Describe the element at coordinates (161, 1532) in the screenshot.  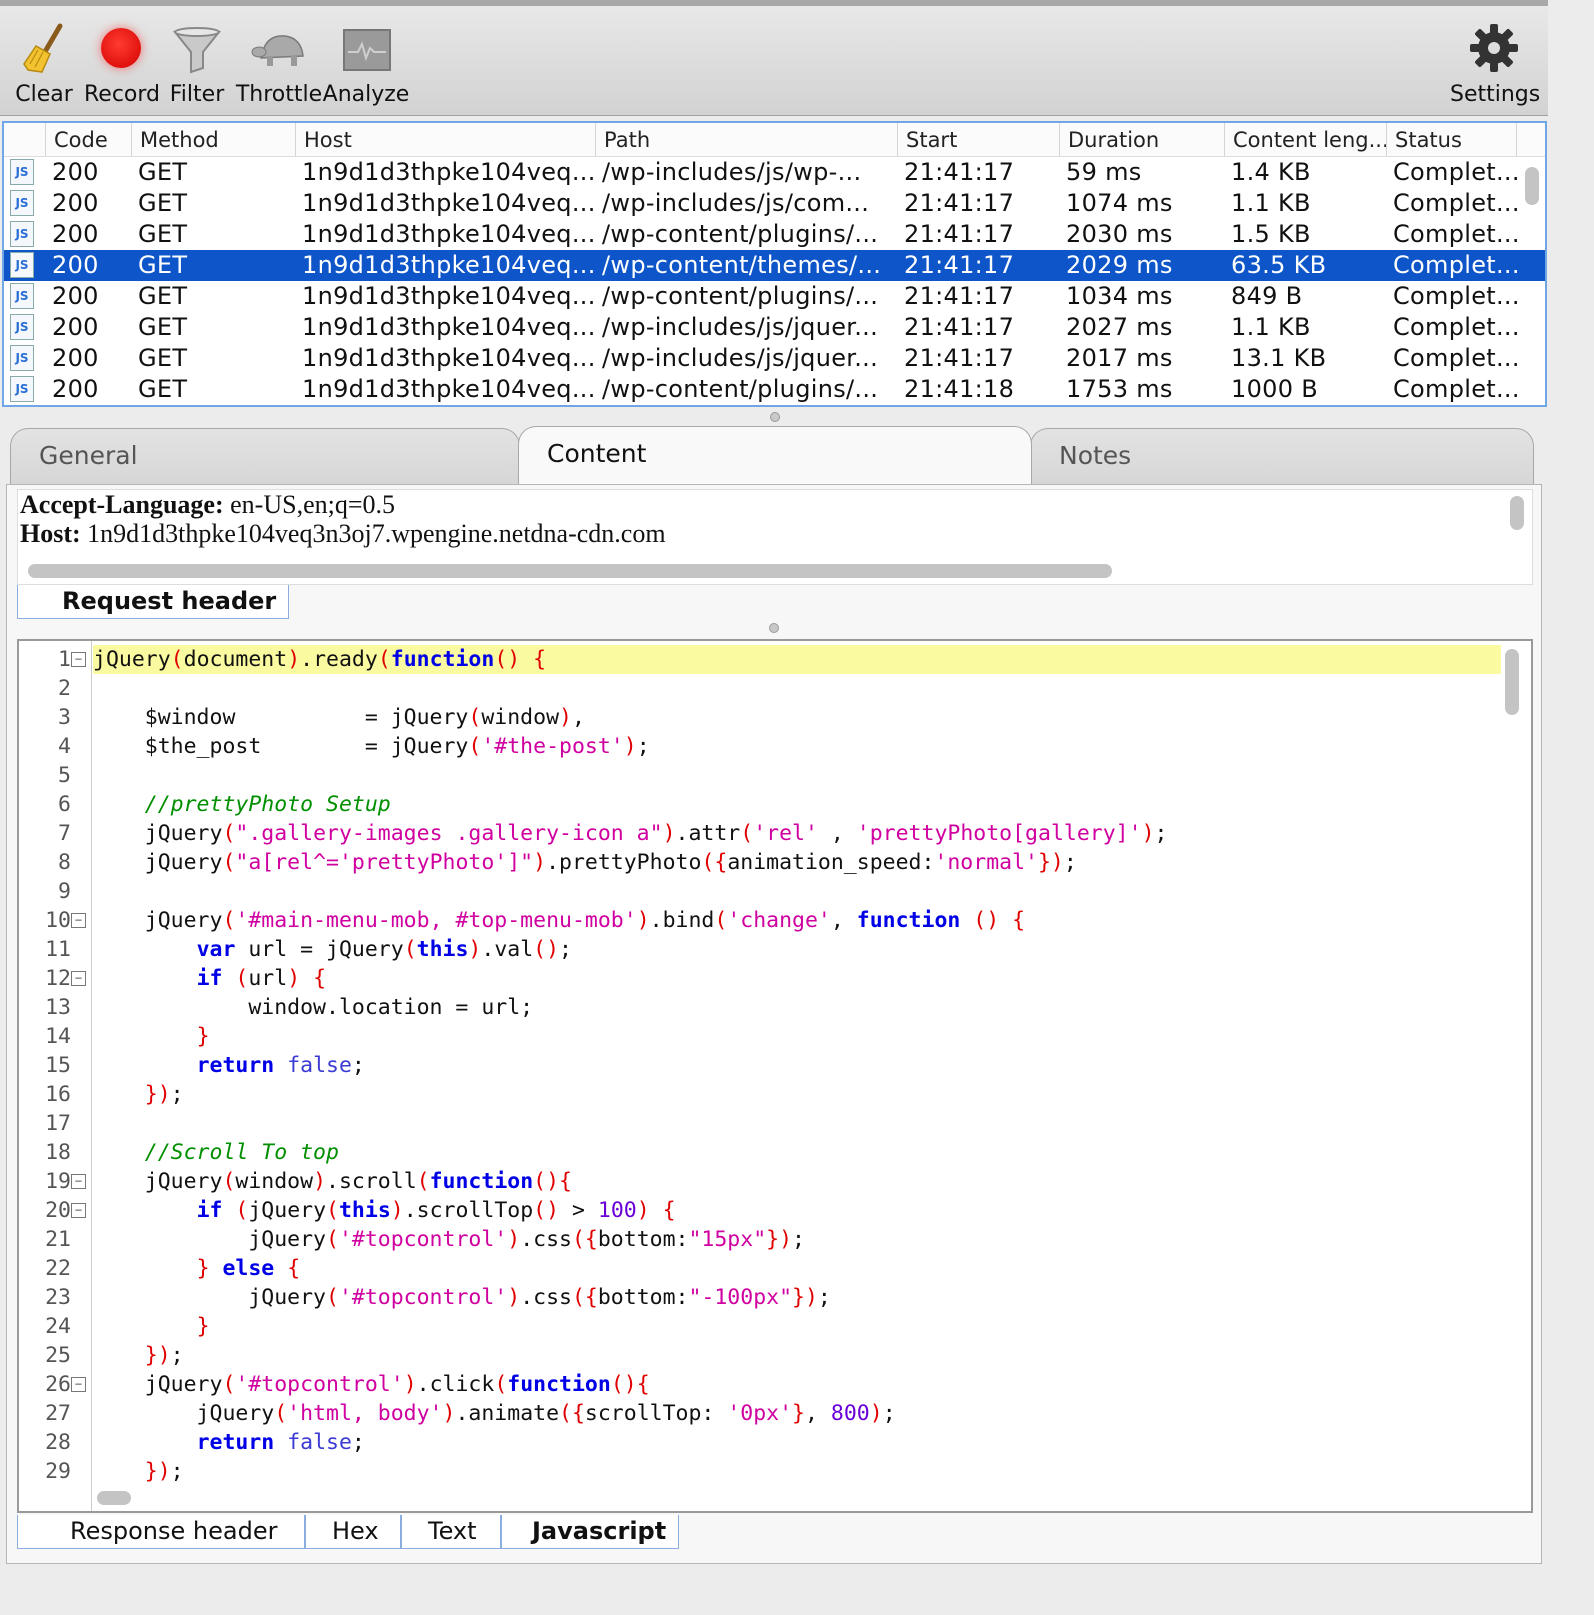
I see `tab-response-header: Response header` at that location.